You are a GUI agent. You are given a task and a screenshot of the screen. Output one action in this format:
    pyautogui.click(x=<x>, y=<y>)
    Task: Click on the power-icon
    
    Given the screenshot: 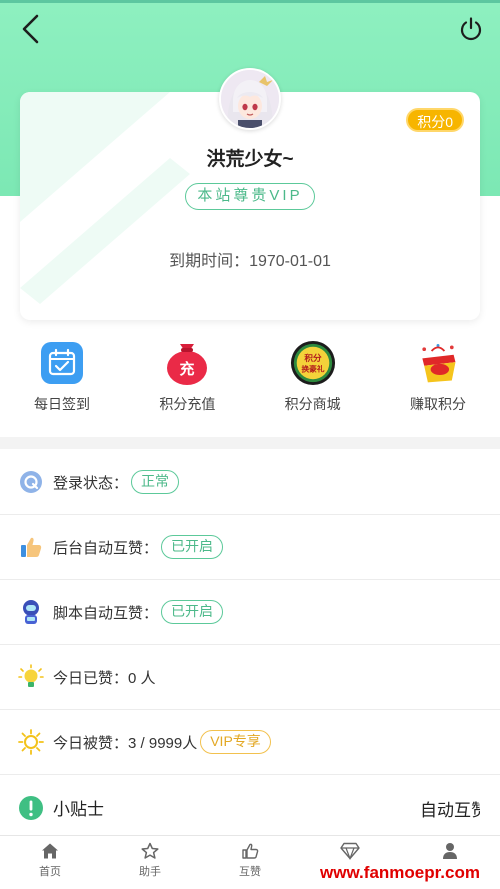 What is the action you would take?
    pyautogui.click(x=471, y=29)
    